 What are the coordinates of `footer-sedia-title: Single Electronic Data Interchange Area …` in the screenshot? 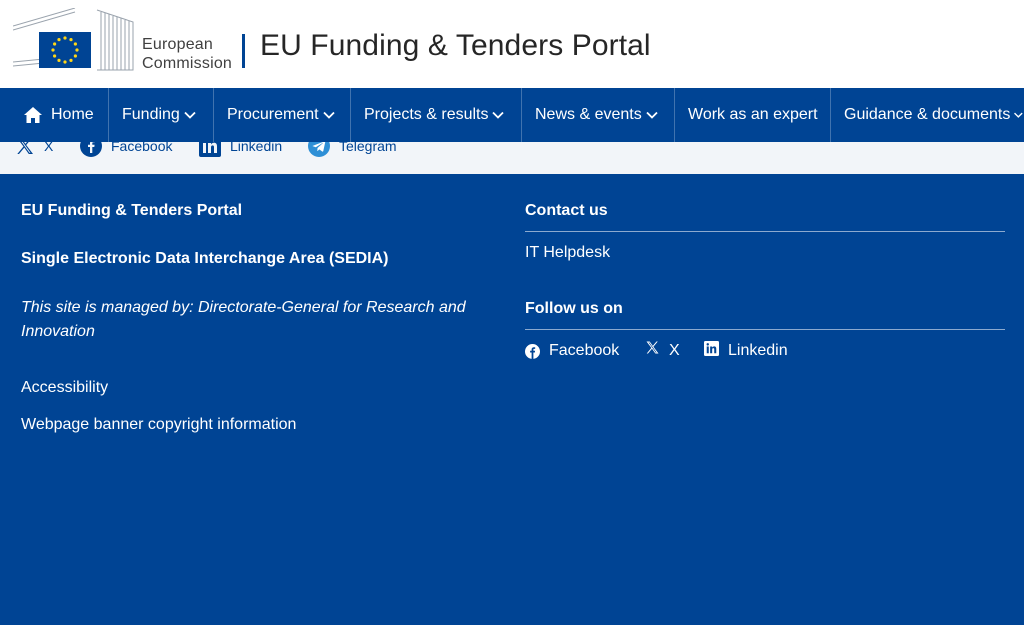 It's located at (205, 258).